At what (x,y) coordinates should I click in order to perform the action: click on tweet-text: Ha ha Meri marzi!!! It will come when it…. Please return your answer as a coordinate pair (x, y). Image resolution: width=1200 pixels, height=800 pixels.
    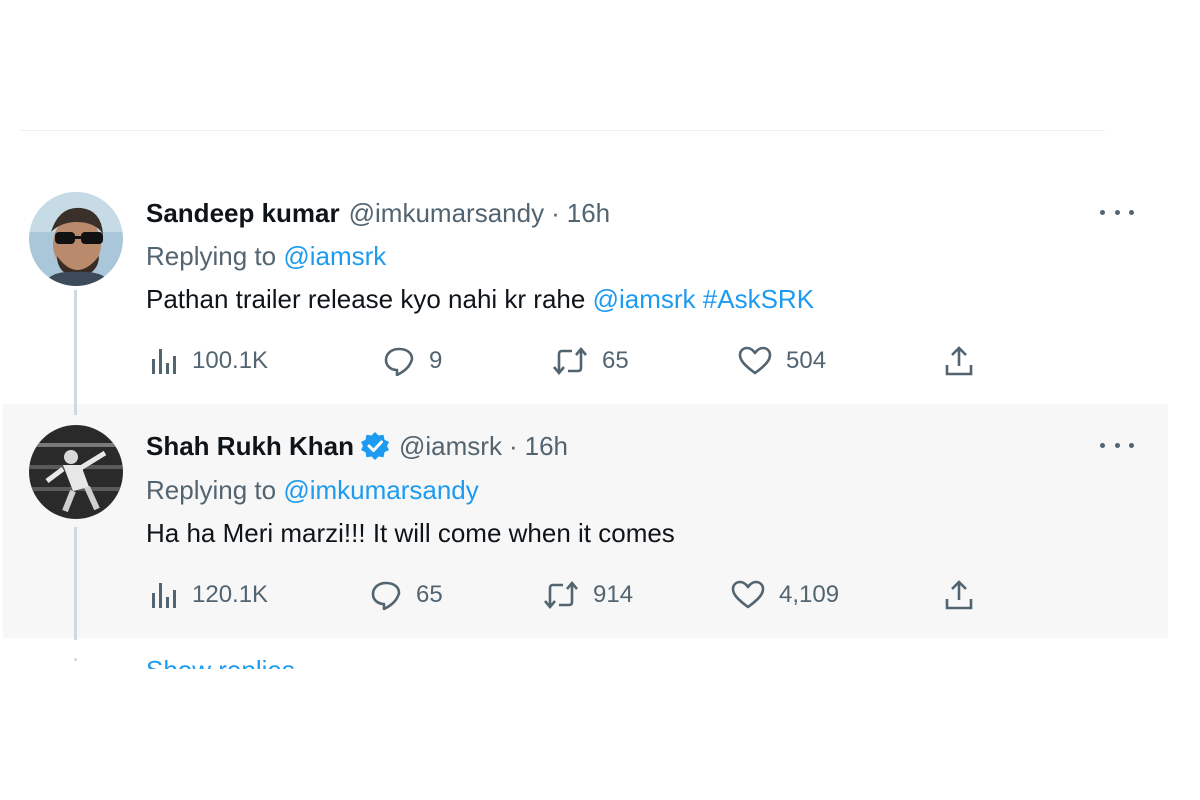
    Looking at the image, I should click on (410, 533).